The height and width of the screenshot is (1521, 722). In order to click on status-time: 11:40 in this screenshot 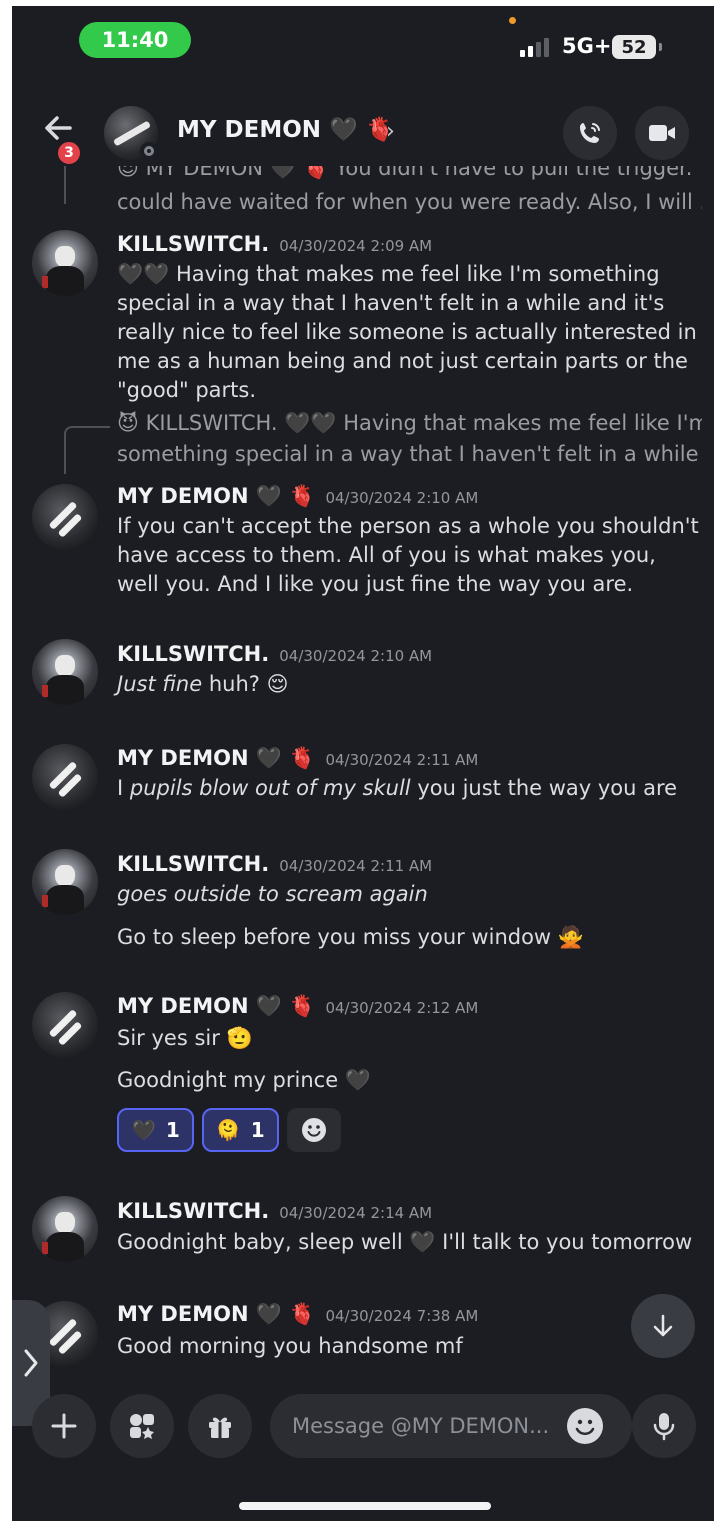, I will do `click(135, 40)`.